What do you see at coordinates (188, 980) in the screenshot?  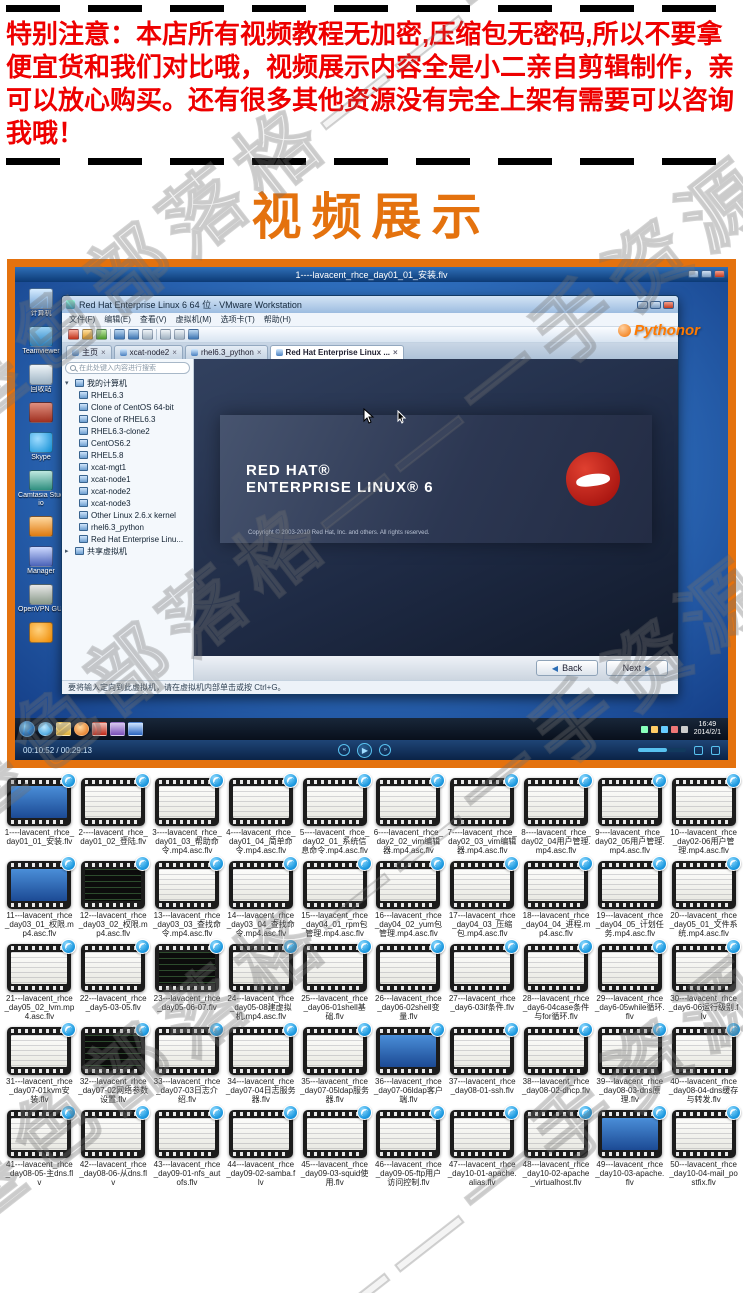 I see `video-item: 23---lavacent_rhce_day05-06-07.flv` at bounding box center [188, 980].